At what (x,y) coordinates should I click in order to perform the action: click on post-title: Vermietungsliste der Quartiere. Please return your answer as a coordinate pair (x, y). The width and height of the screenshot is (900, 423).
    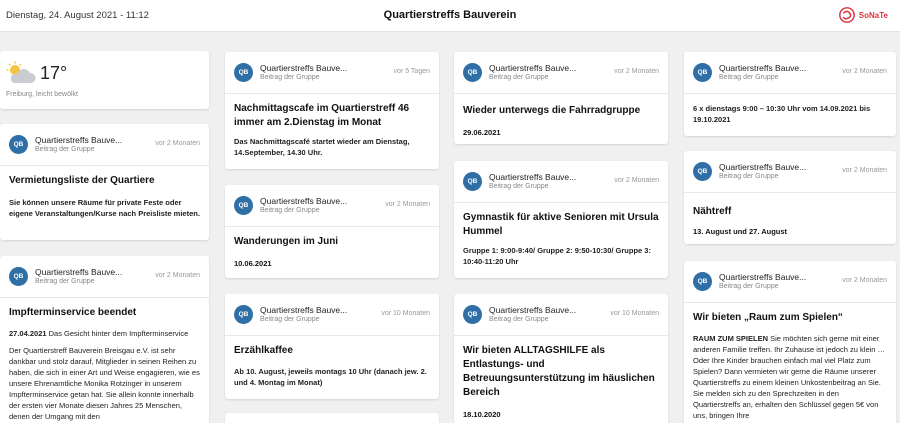
    Looking at the image, I should click on (104, 181).